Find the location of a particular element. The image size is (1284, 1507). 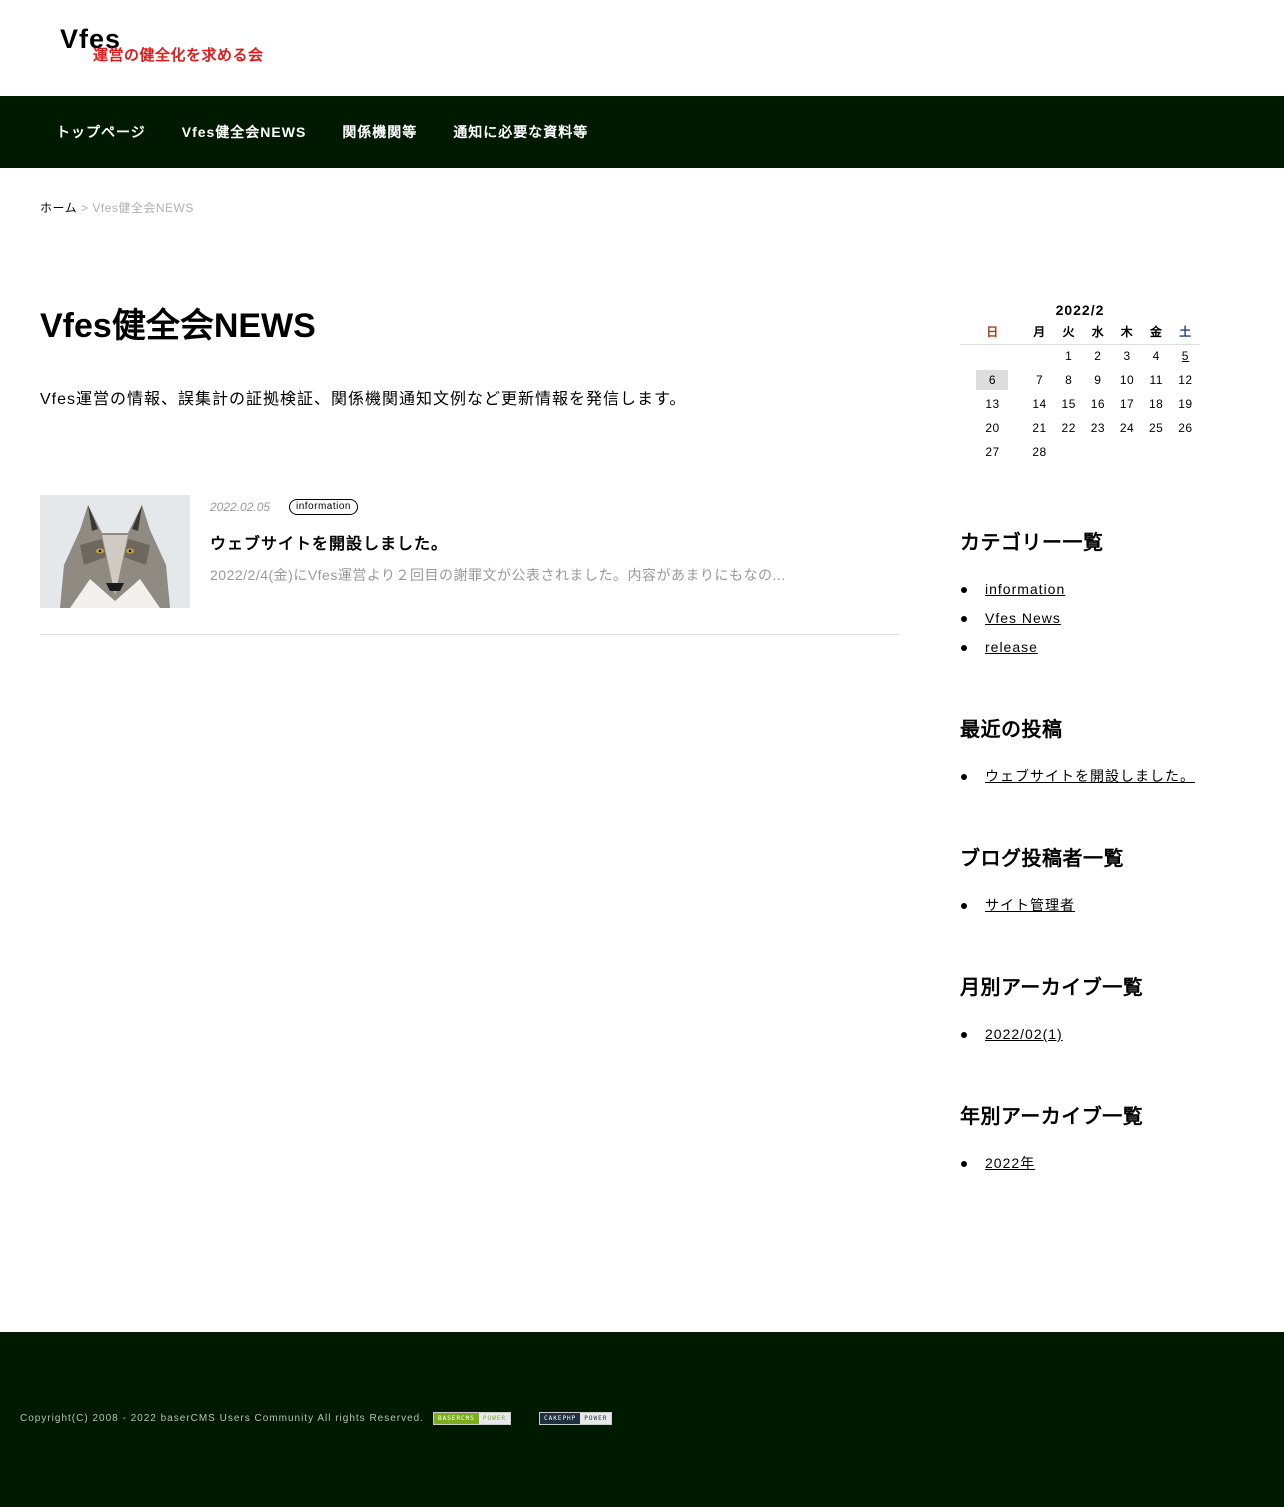

page-description: Vfes運営の情報、誤集計の証拠検証、関係機関通知文例など更新情報を発信します。 is located at coordinates (363, 399).